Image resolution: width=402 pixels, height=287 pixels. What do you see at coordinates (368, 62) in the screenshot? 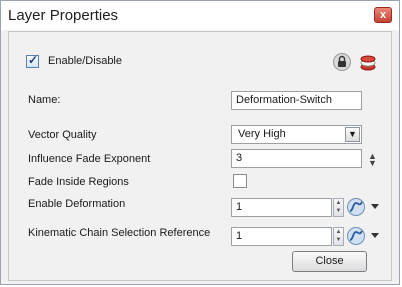
I see `layer-icon` at bounding box center [368, 62].